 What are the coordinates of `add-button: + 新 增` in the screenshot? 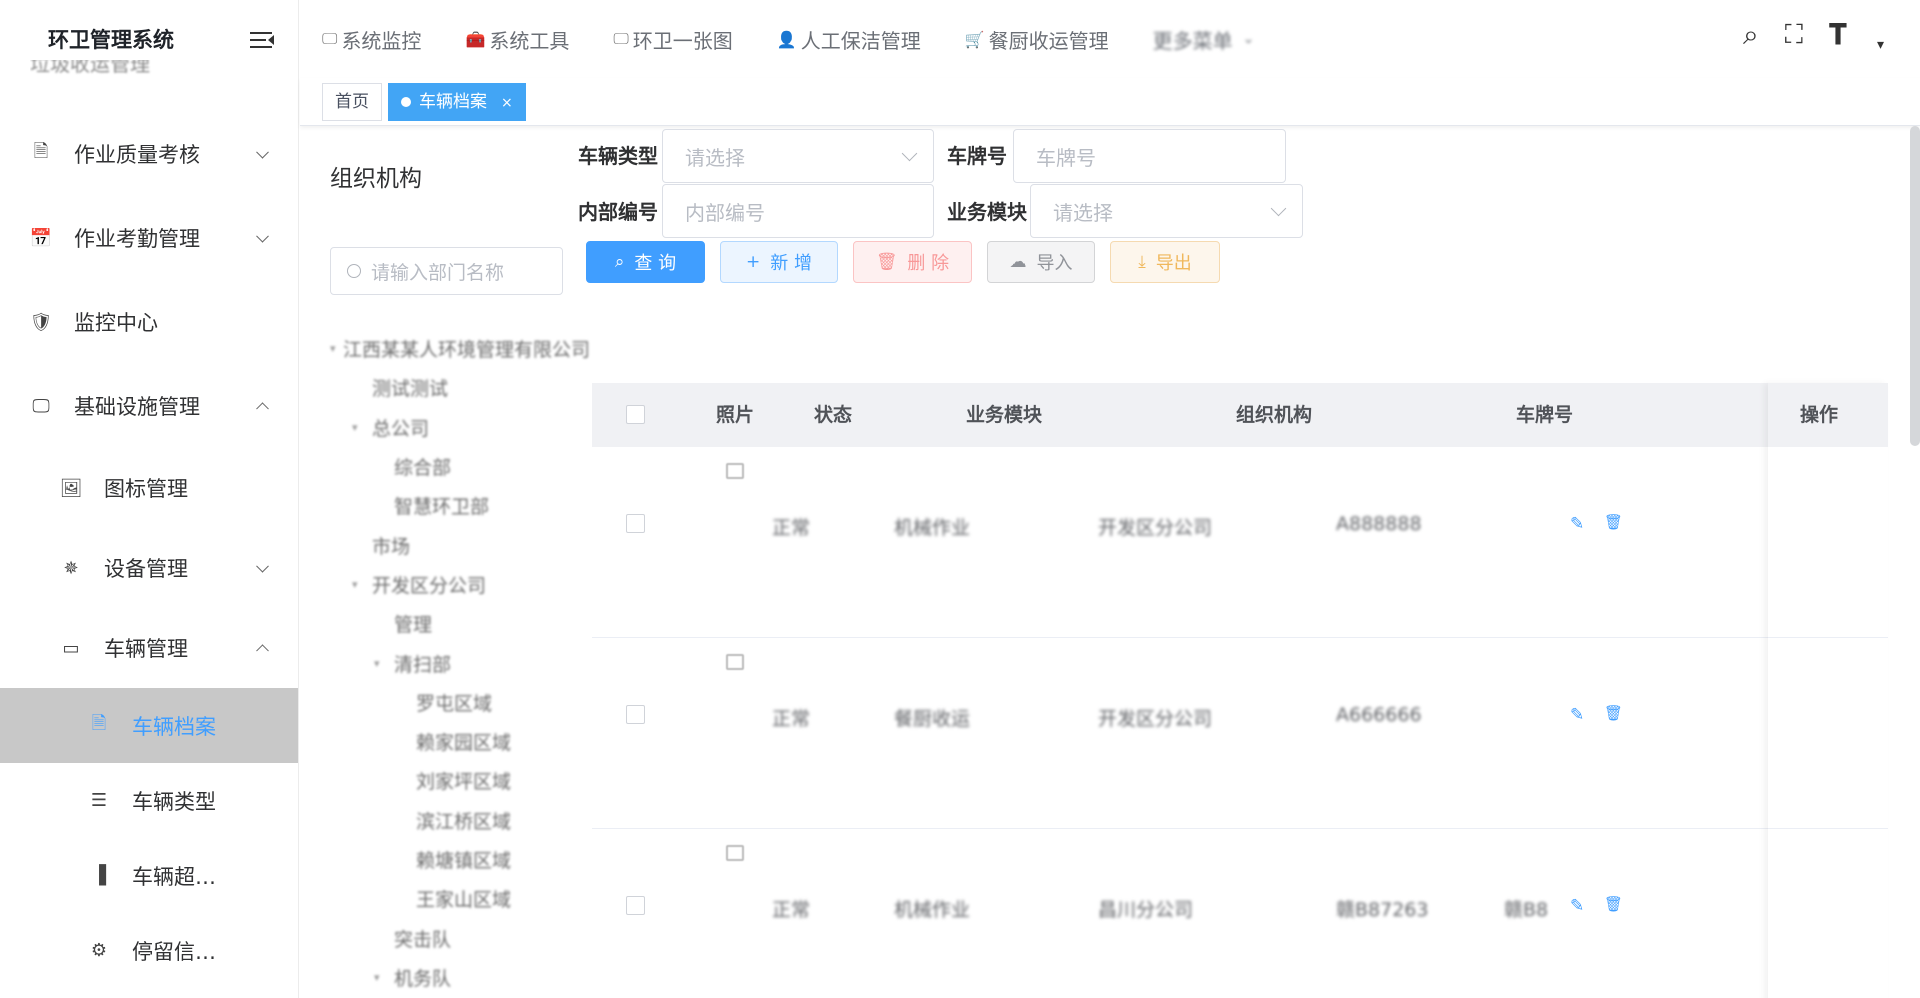 It's located at (779, 262).